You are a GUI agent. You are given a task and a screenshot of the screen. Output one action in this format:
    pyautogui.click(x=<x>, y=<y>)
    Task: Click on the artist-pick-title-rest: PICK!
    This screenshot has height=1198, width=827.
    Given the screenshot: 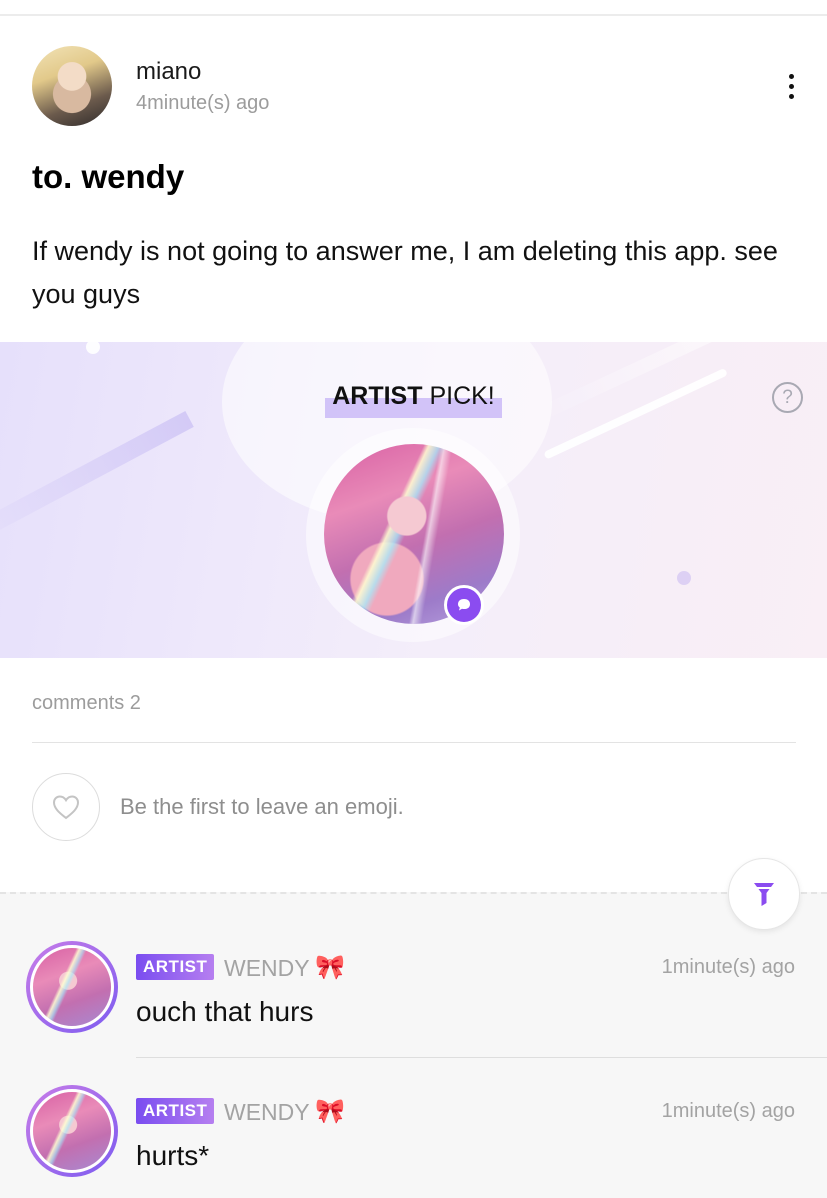 What is the action you would take?
    pyautogui.click(x=458, y=396)
    